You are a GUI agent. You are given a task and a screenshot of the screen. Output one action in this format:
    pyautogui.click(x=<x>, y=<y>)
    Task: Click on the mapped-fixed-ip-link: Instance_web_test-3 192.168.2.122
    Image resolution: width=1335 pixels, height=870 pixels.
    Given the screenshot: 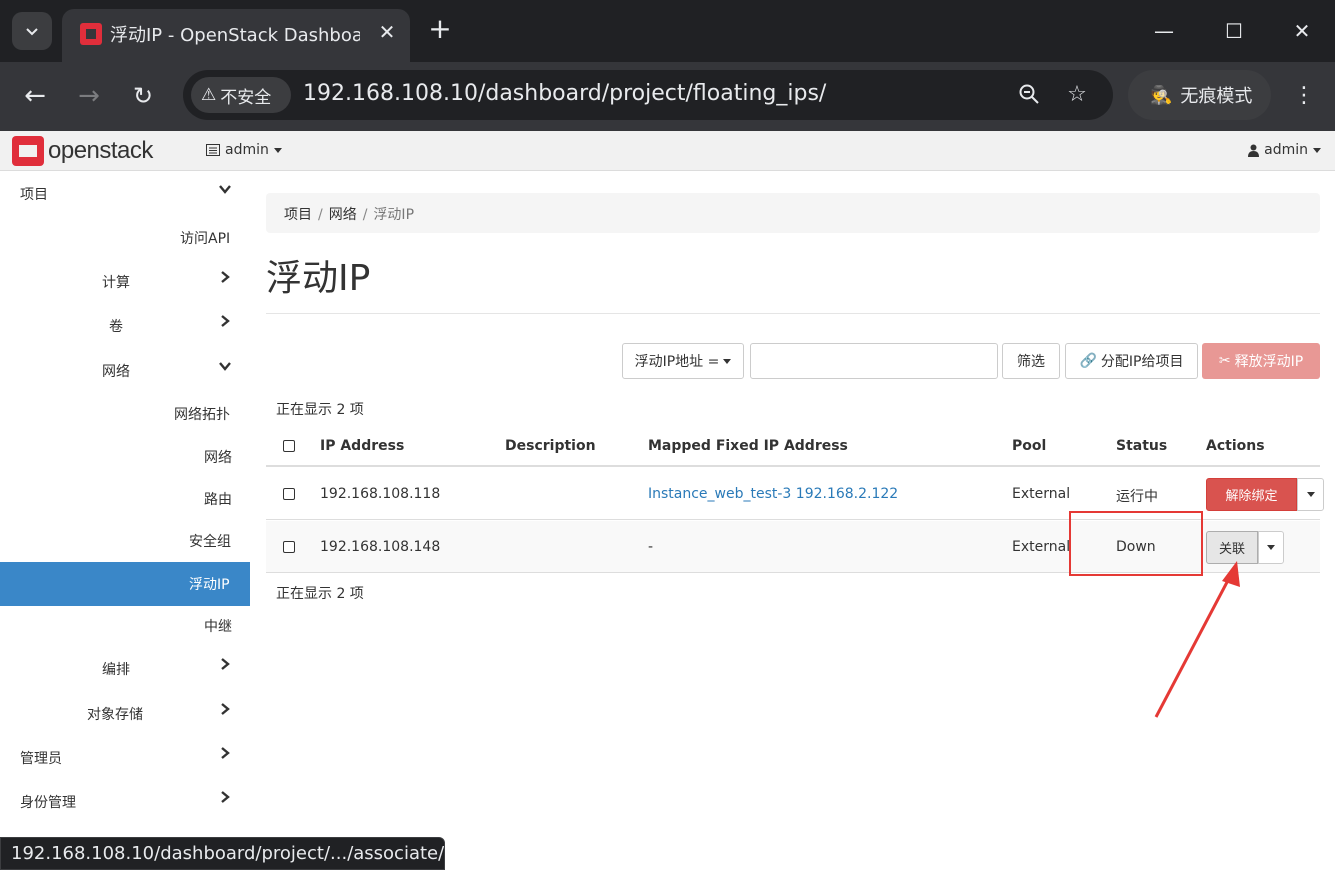 What is the action you would take?
    pyautogui.click(x=773, y=494)
    